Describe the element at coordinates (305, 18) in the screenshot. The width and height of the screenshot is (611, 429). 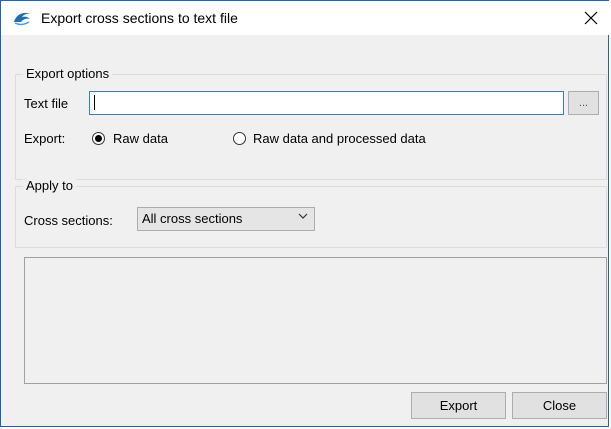
I see `title-bar: Export cross sections to text file` at that location.